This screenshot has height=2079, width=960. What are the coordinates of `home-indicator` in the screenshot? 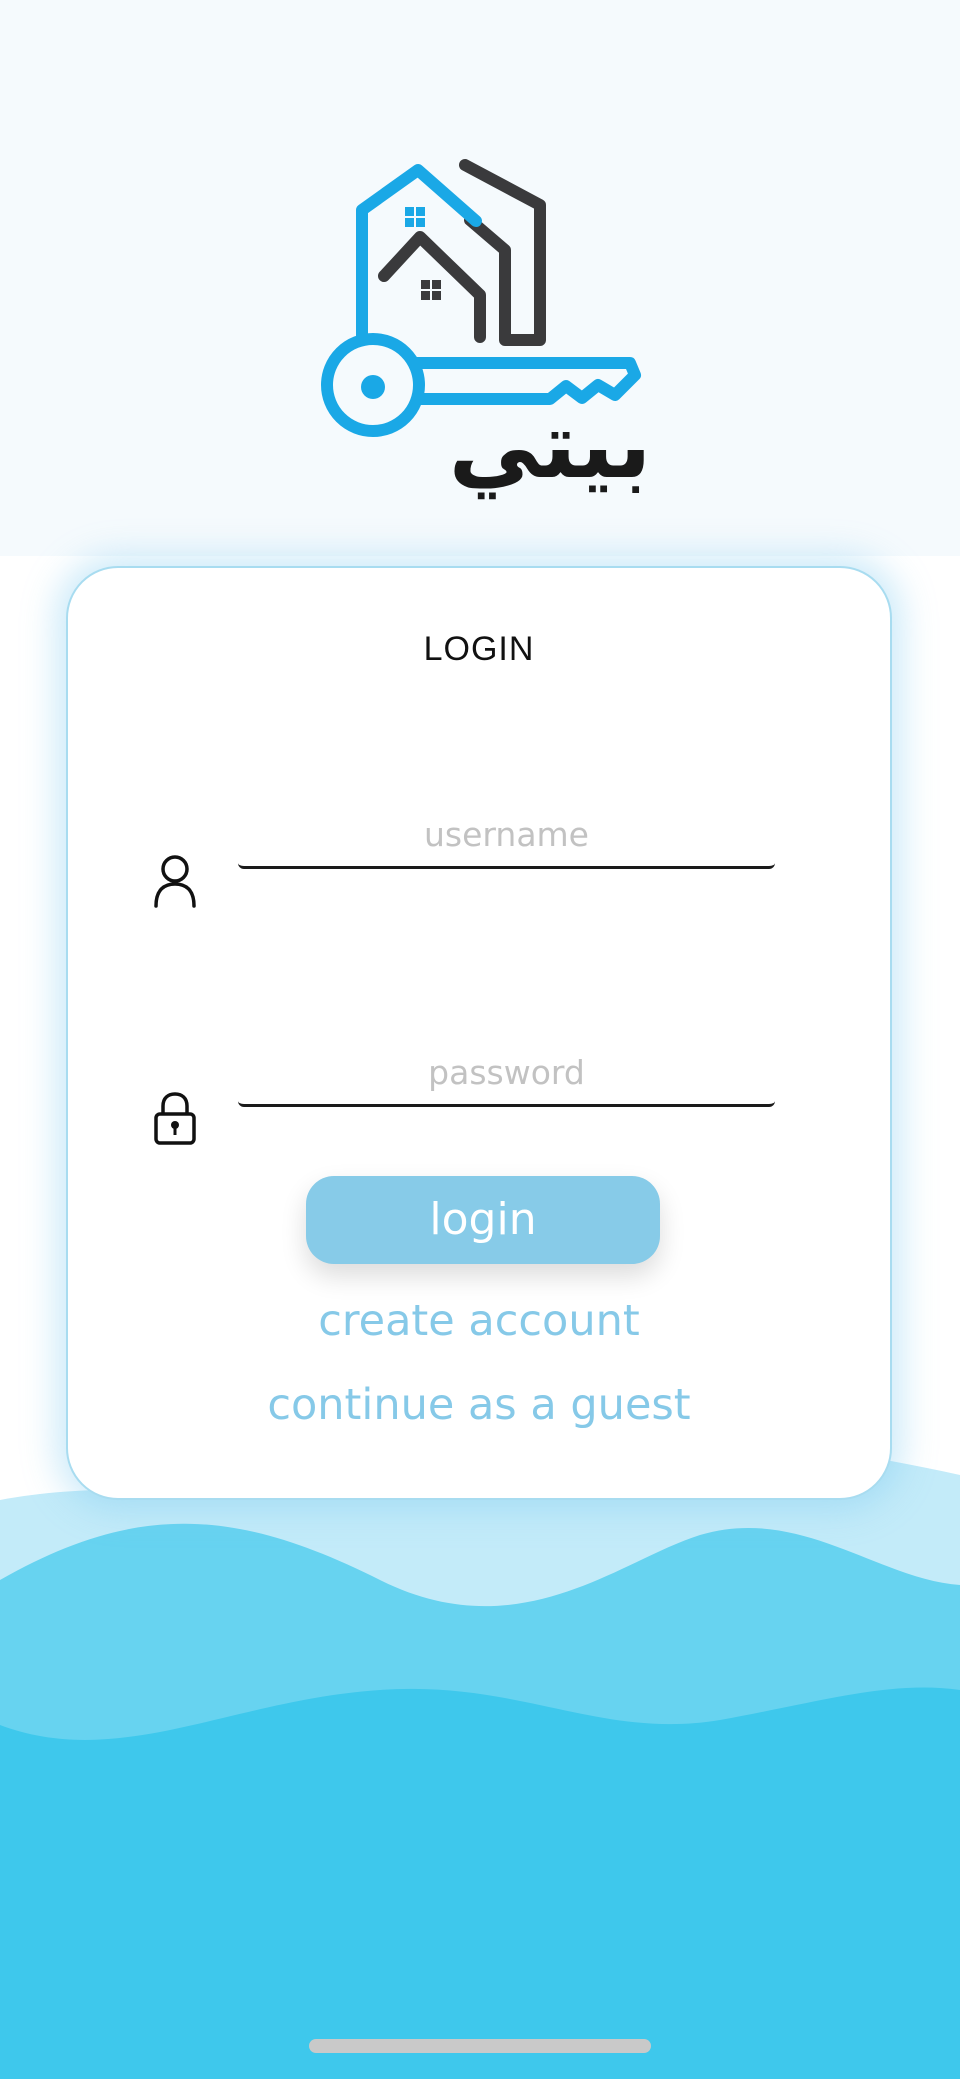 It's located at (480, 2046).